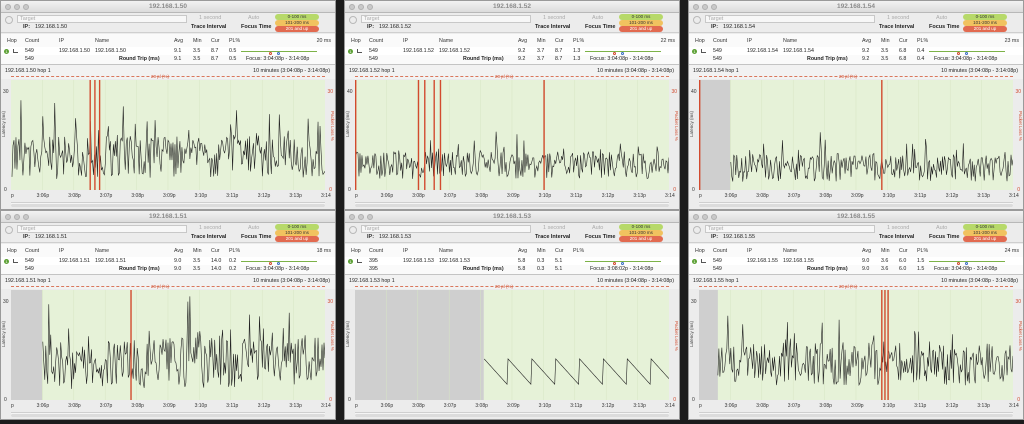 The image size is (1024, 424). What do you see at coordinates (856, 217) in the screenshot?
I see `title-bar: 192.168.1.55` at bounding box center [856, 217].